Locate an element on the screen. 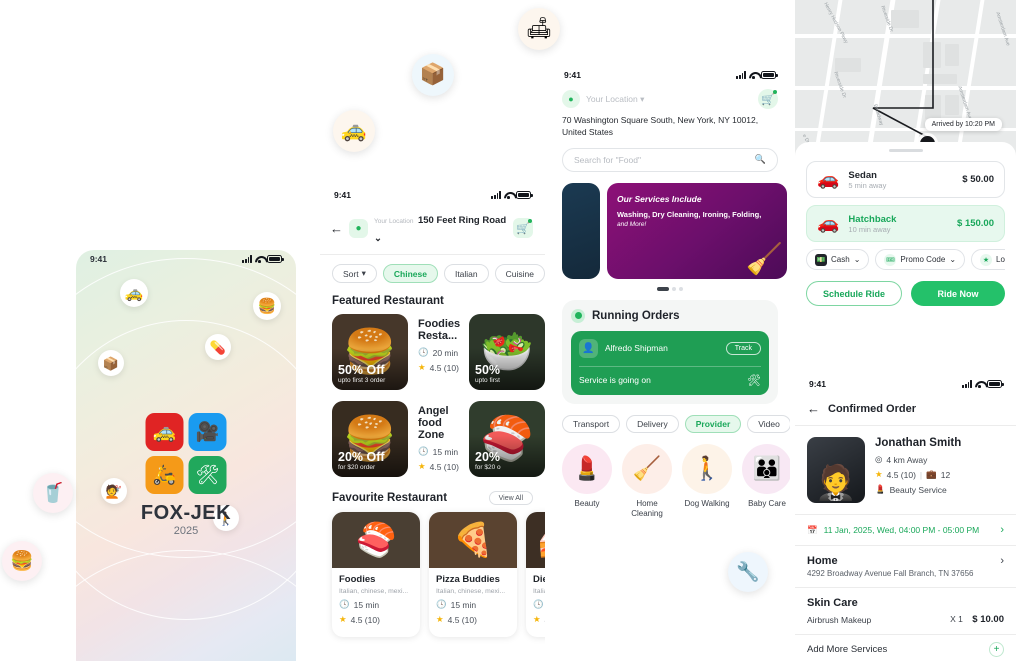 The height and width of the screenshot is (661, 1016). provider-distance: ◎ 4 km Away is located at coordinates (901, 459).